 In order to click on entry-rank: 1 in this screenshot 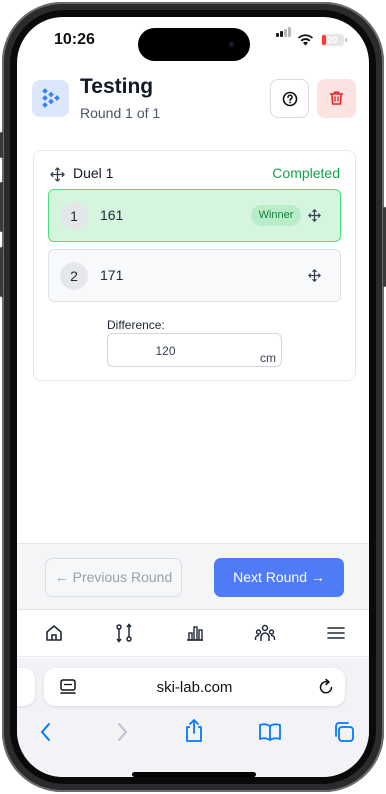, I will do `click(74, 216)`.